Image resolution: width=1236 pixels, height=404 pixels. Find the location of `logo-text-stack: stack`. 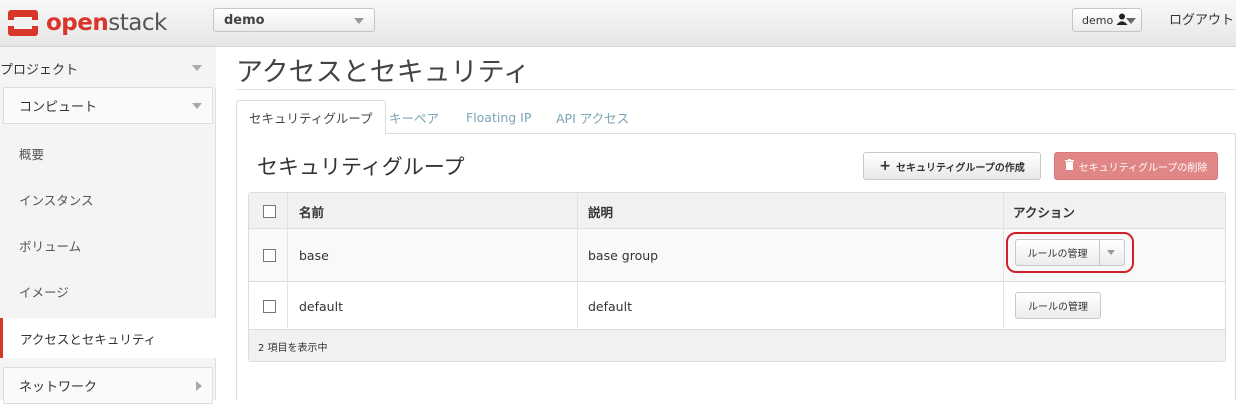

logo-text-stack: stack is located at coordinates (137, 23).